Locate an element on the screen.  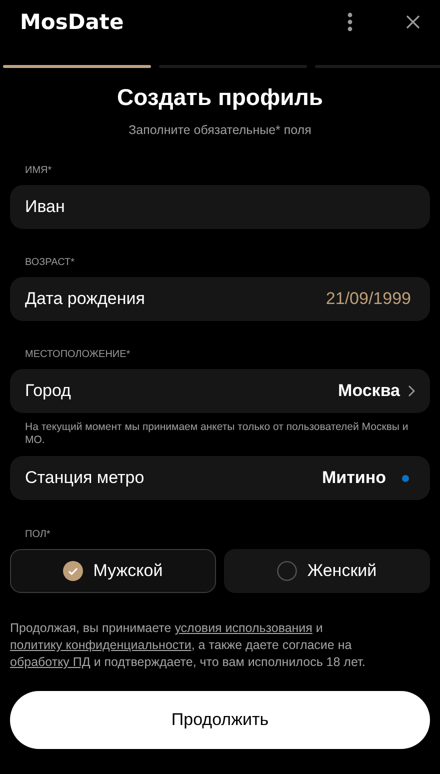
close-icon is located at coordinates (413, 22).